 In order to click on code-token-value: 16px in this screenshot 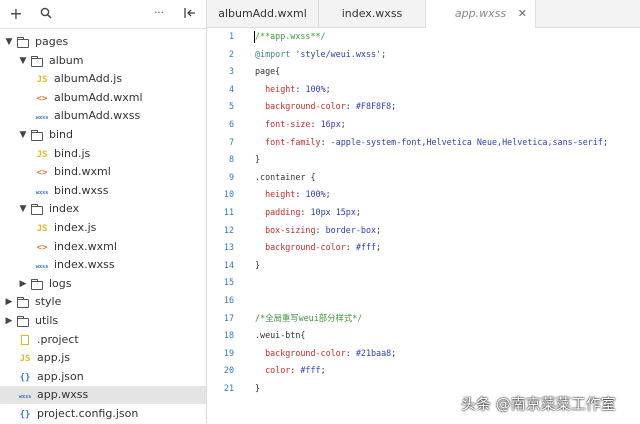, I will do `click(330, 124)`.